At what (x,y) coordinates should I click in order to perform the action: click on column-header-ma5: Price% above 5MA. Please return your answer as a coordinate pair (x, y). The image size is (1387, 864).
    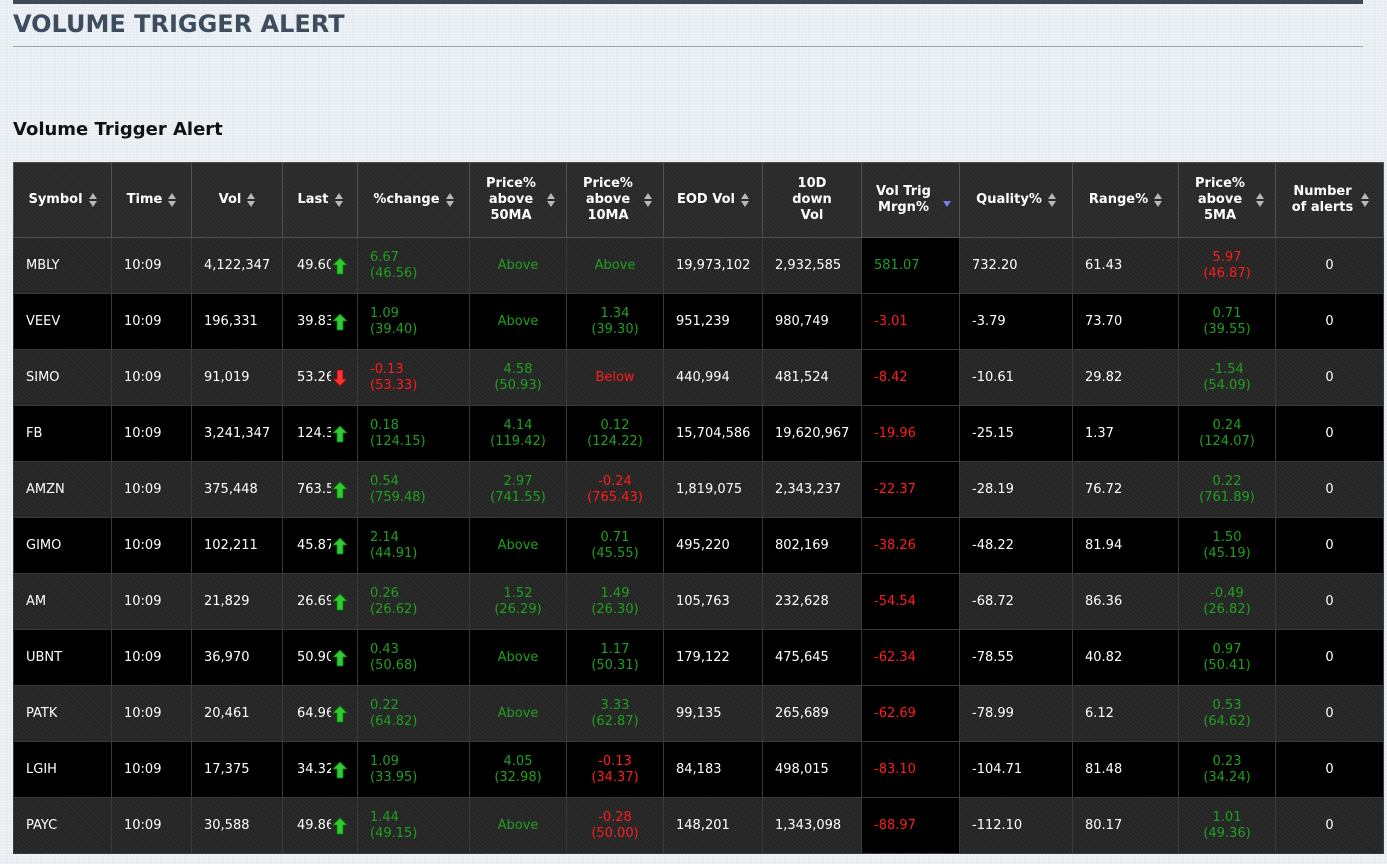
    Looking at the image, I should click on (1227, 200).